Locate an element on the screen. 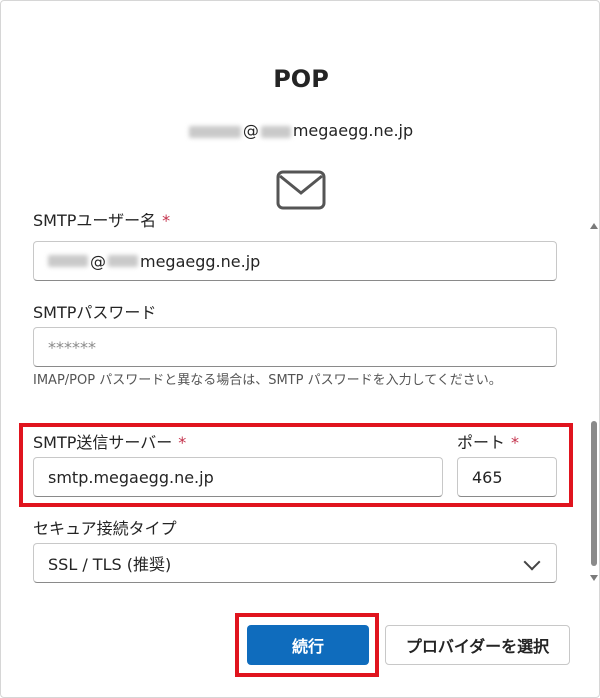  smtp-password-label: SMTPパスワード is located at coordinates (95, 312).